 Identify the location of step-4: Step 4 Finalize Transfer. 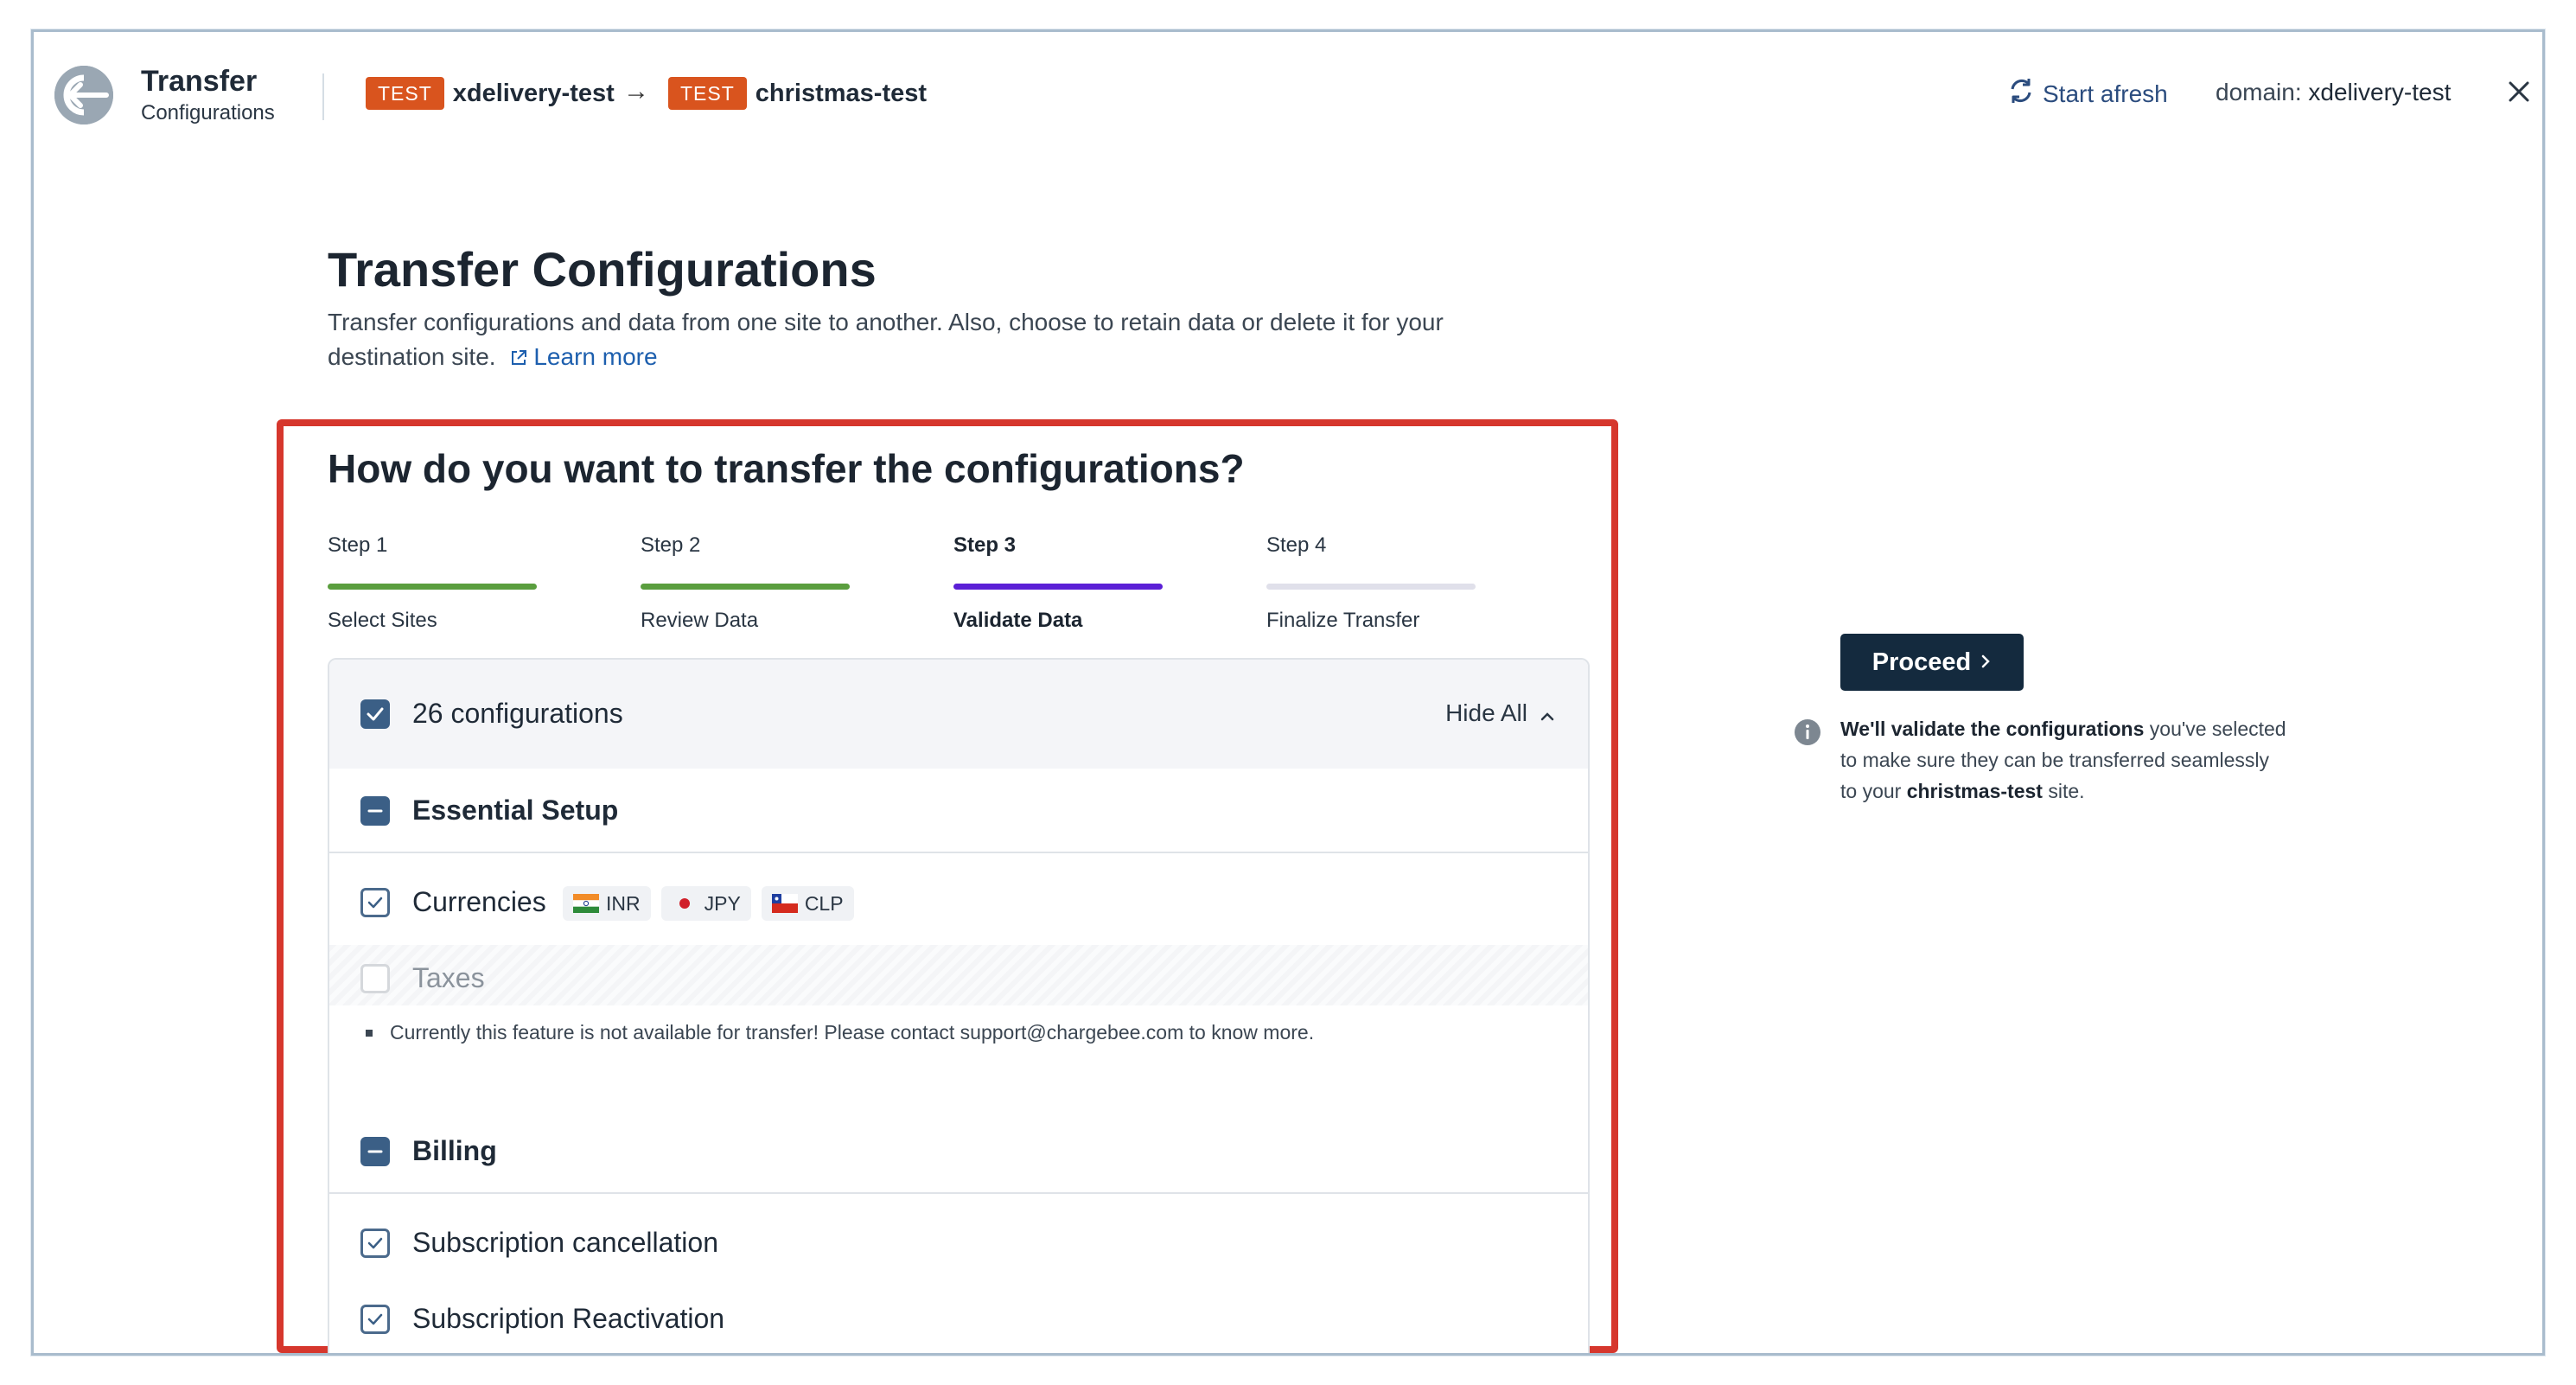
(1371, 583).